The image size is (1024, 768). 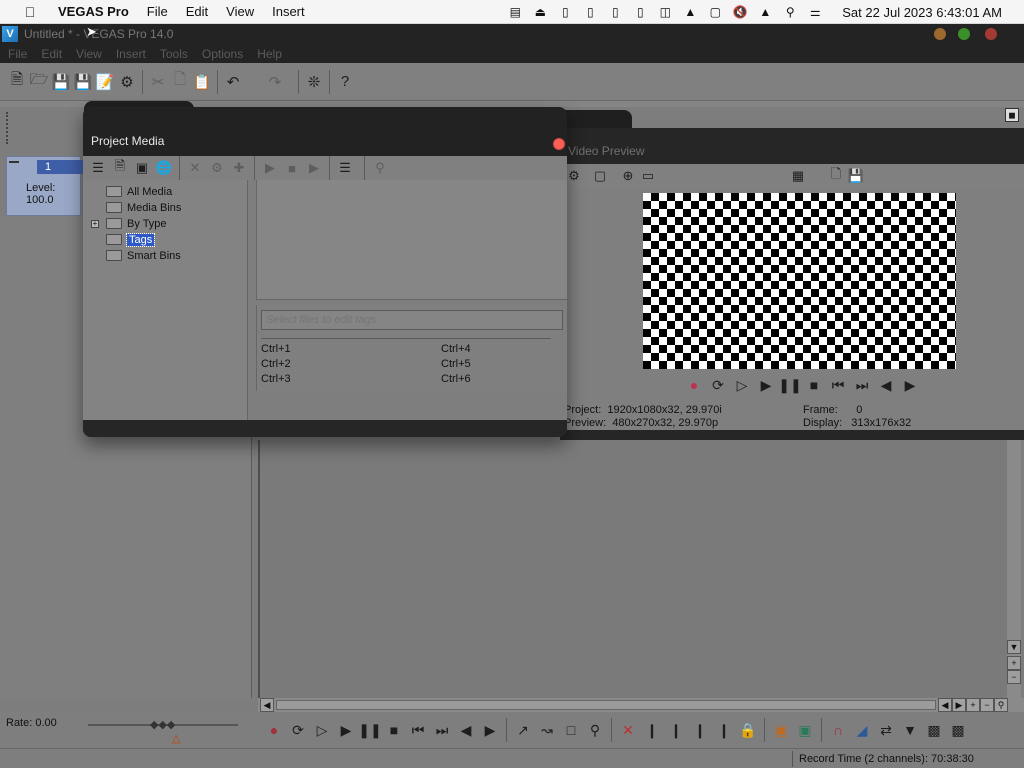 What do you see at coordinates (814, 385) in the screenshot?
I see `preview-stop-icon: ■` at bounding box center [814, 385].